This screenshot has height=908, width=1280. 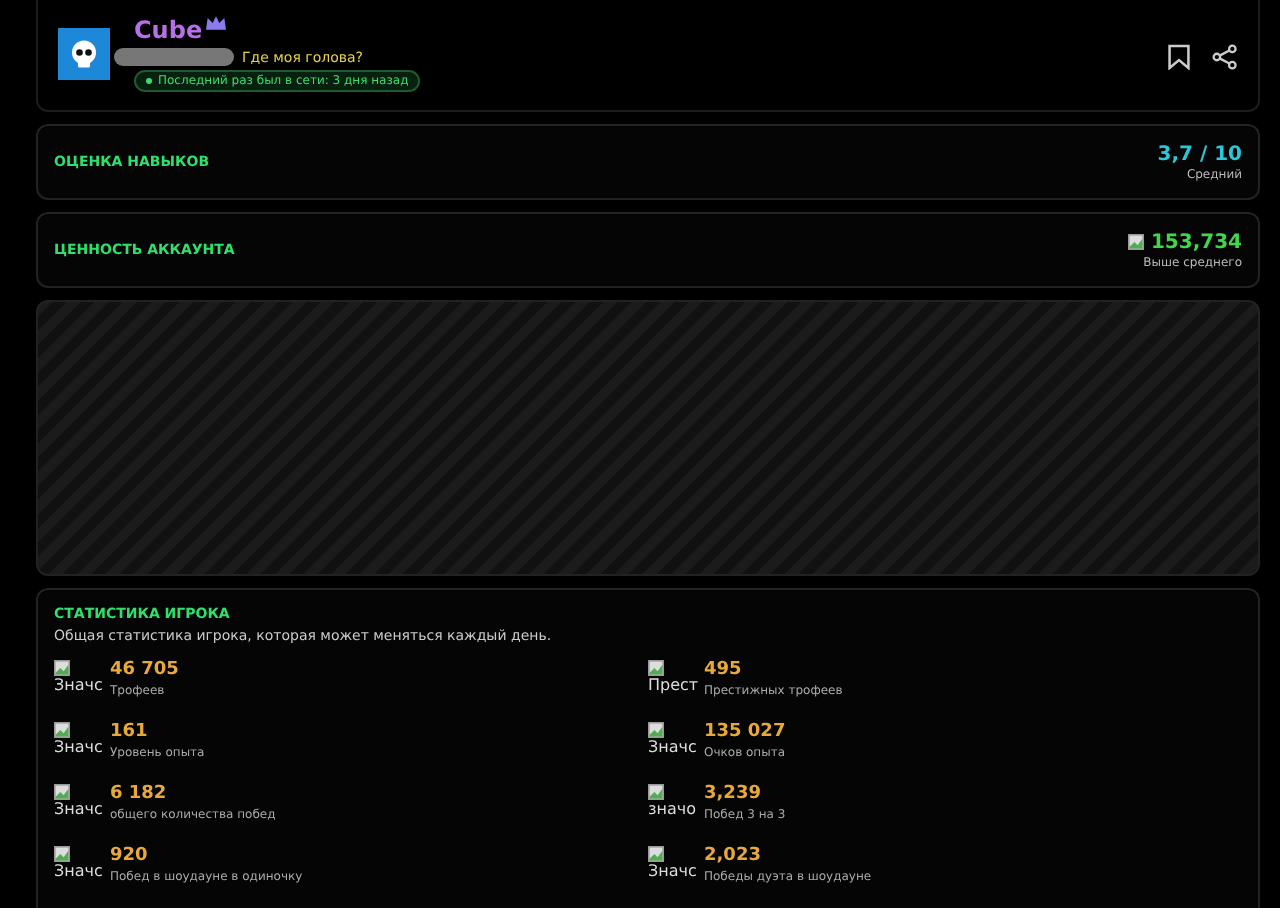 I want to click on rating-value: 3,7 / 10, so click(x=1199, y=154).